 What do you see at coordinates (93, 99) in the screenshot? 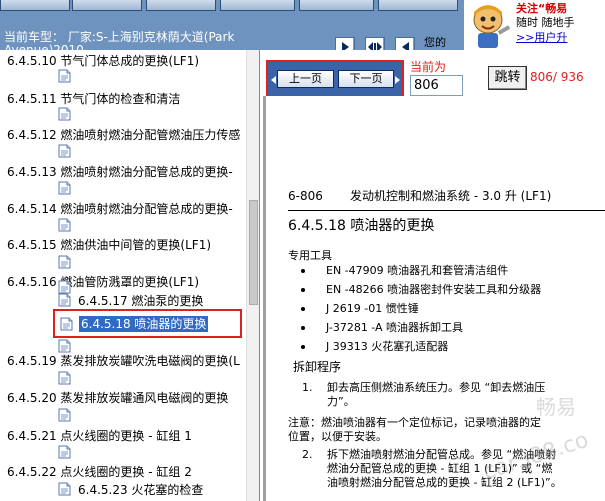
I see `tree-item: 6.4.5.11 节气门体的检查和清洁` at bounding box center [93, 99].